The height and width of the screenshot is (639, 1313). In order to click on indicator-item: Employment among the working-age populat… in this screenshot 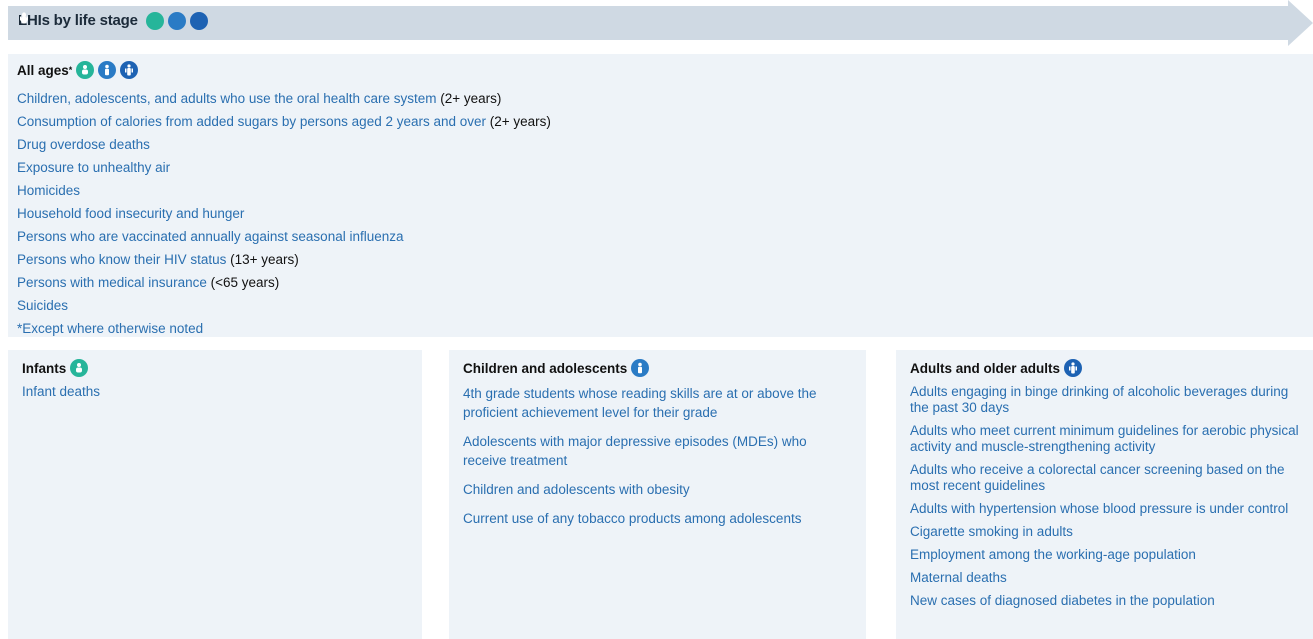, I will do `click(1110, 555)`.